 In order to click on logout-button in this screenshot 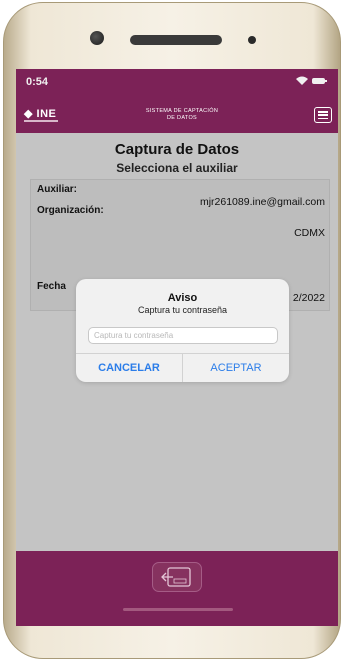, I will do `click(177, 577)`.